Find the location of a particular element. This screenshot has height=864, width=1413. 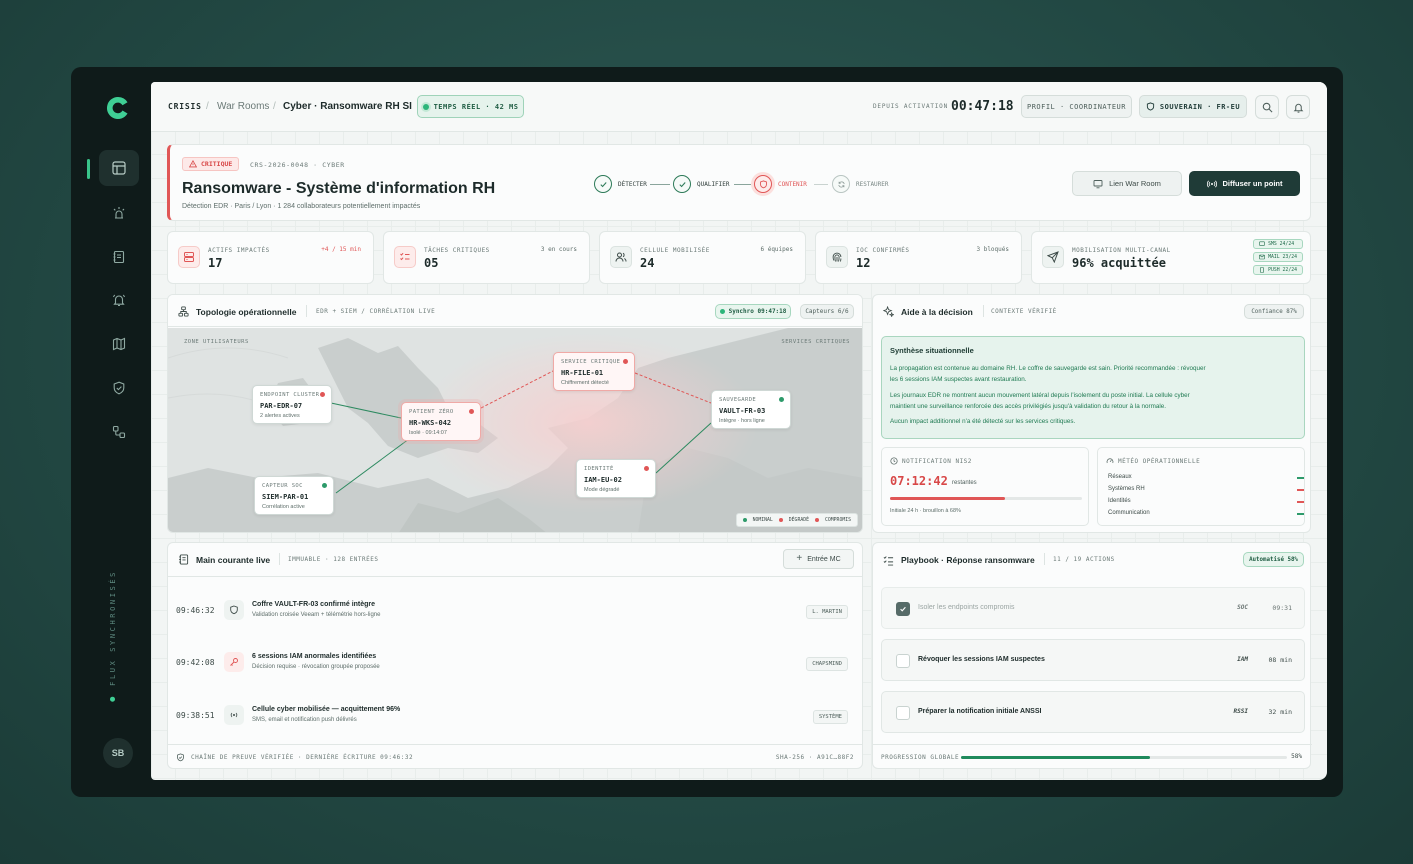

step-qualify: QUALIFIER is located at coordinates (701, 184).